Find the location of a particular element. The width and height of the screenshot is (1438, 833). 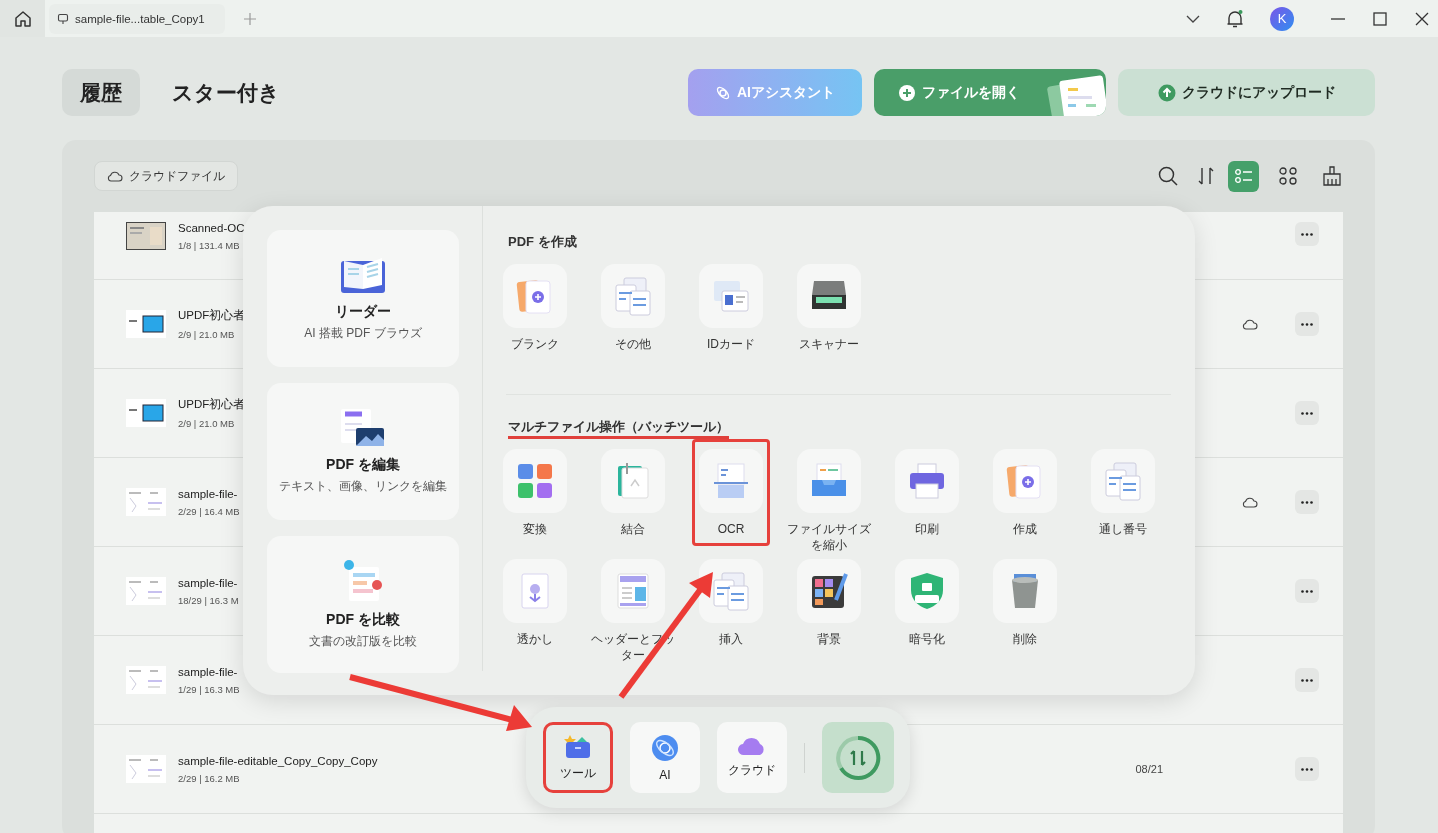

section-heading: PDF を作成 is located at coordinates (542, 242).